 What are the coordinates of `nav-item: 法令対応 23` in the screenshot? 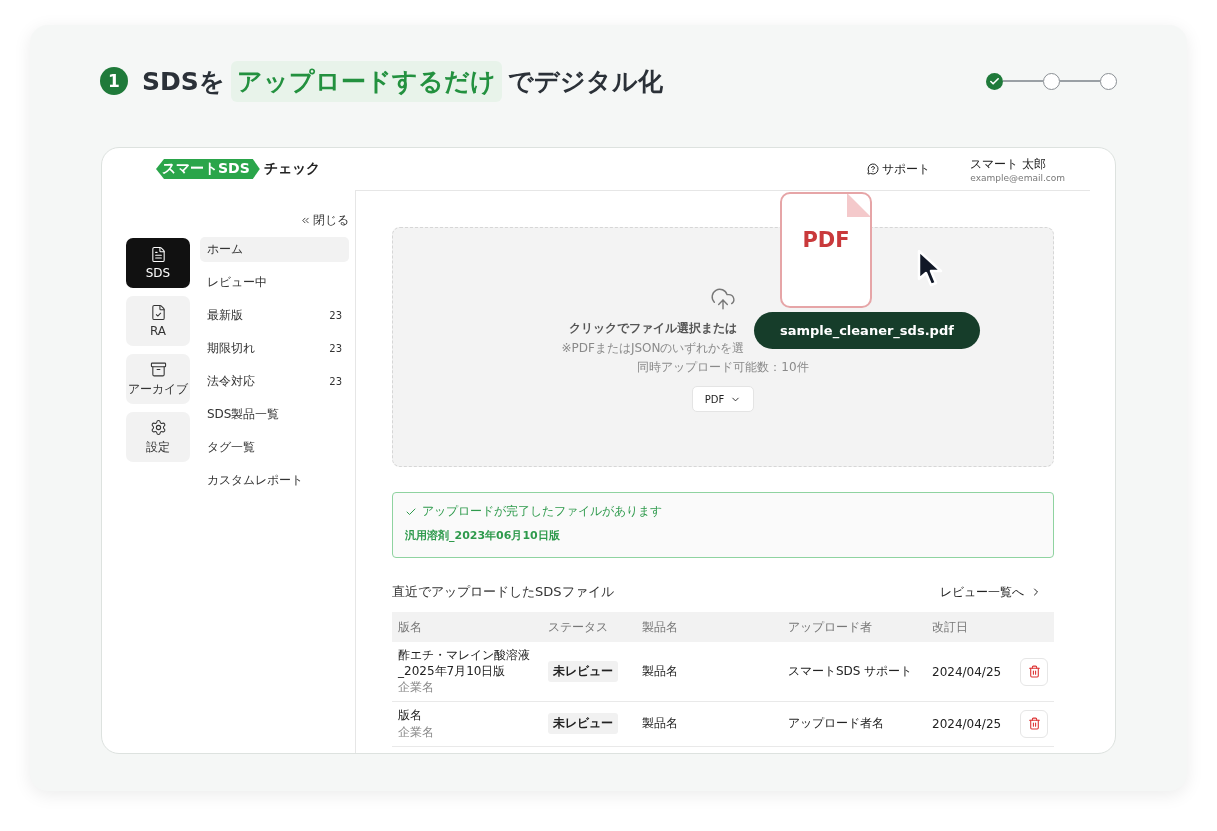 It's located at (274, 381).